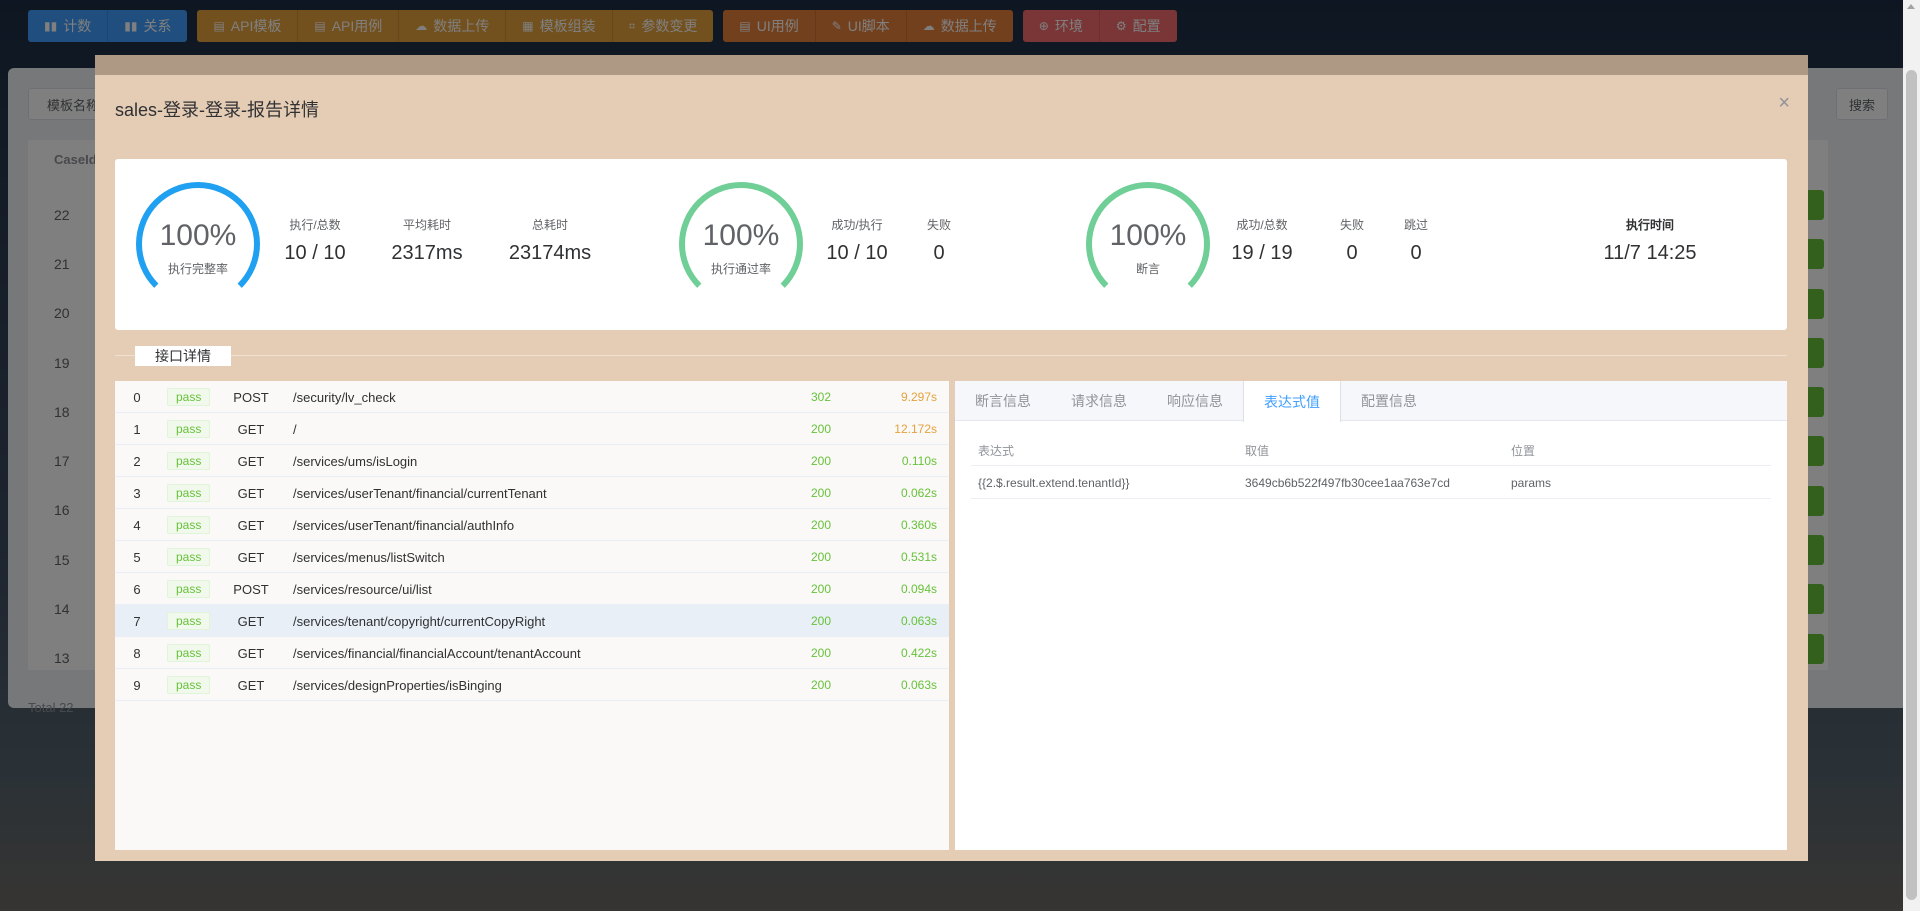 This screenshot has width=1920, height=911. Describe the element at coordinates (857, 241) in the screenshot. I see `success-exec-stat: 成功/执行 10 / 10` at that location.